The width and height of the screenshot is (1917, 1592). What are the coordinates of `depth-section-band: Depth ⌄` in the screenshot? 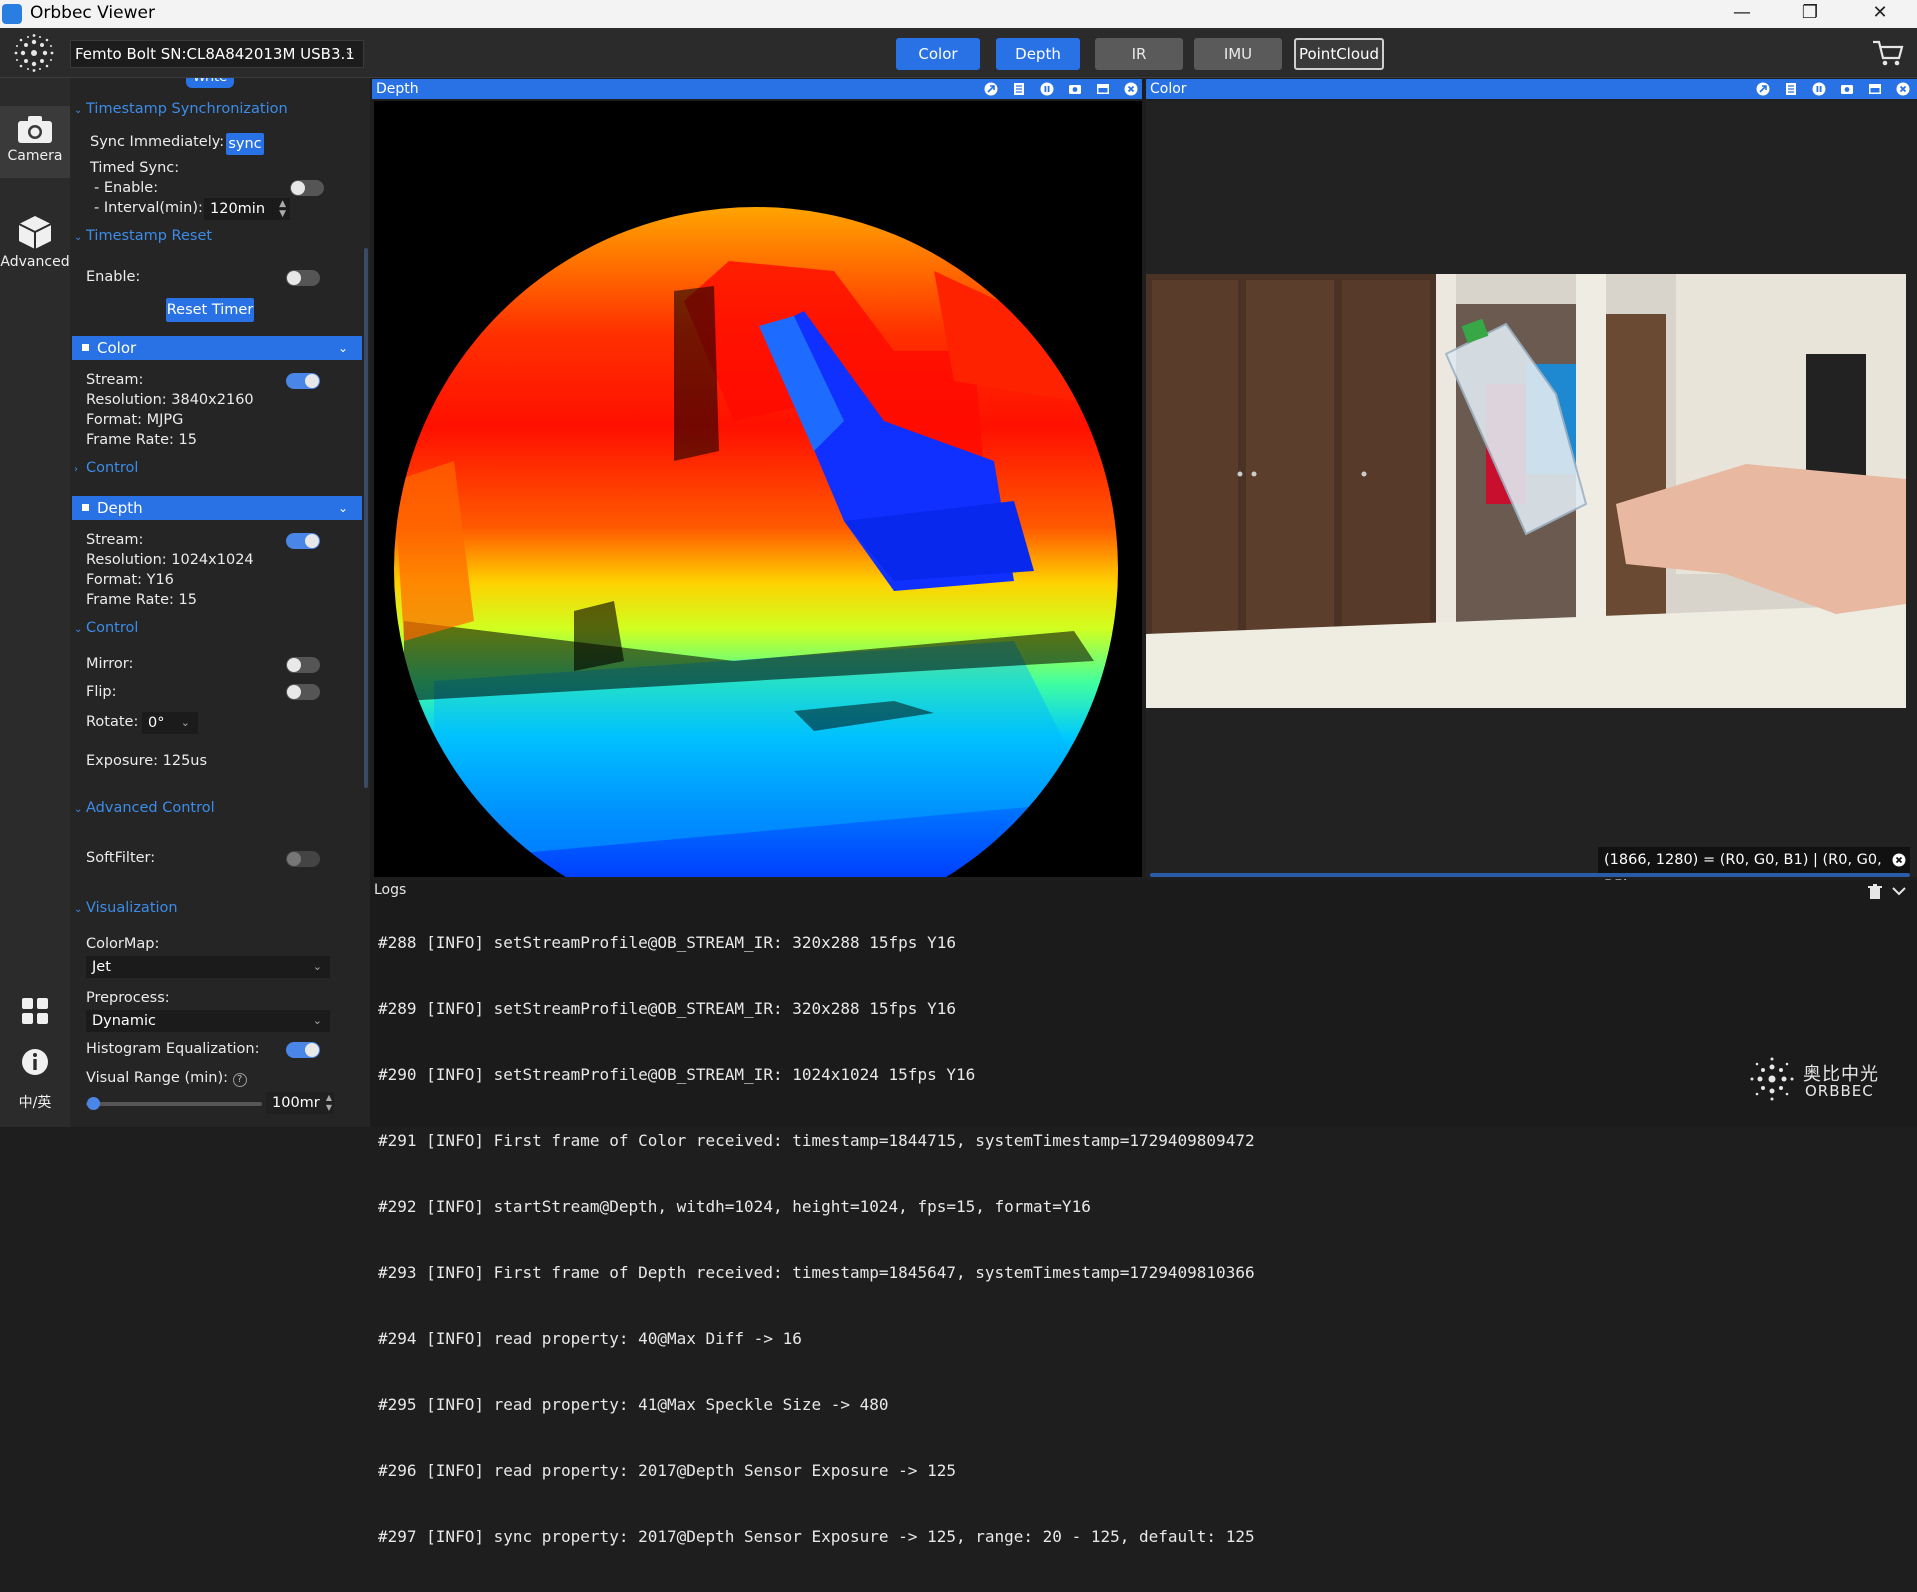 It's located at (217, 508).